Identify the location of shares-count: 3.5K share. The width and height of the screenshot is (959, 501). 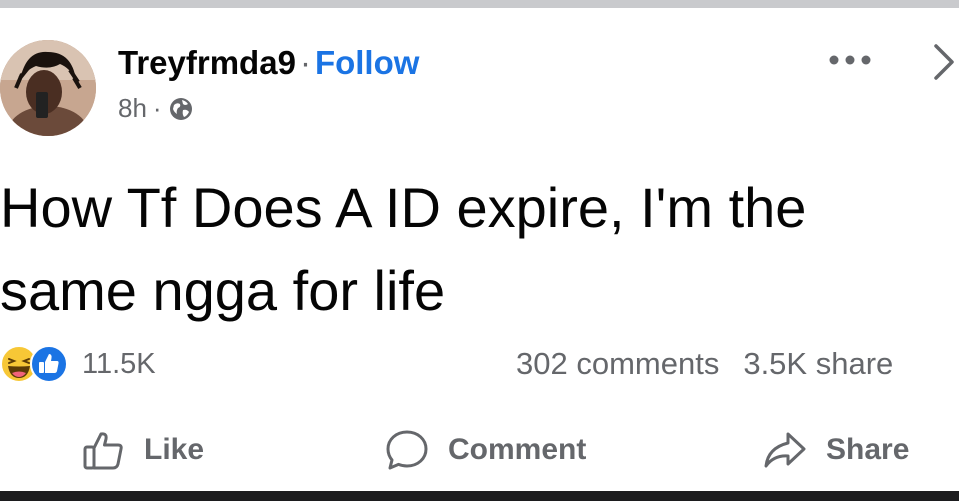
(818, 363).